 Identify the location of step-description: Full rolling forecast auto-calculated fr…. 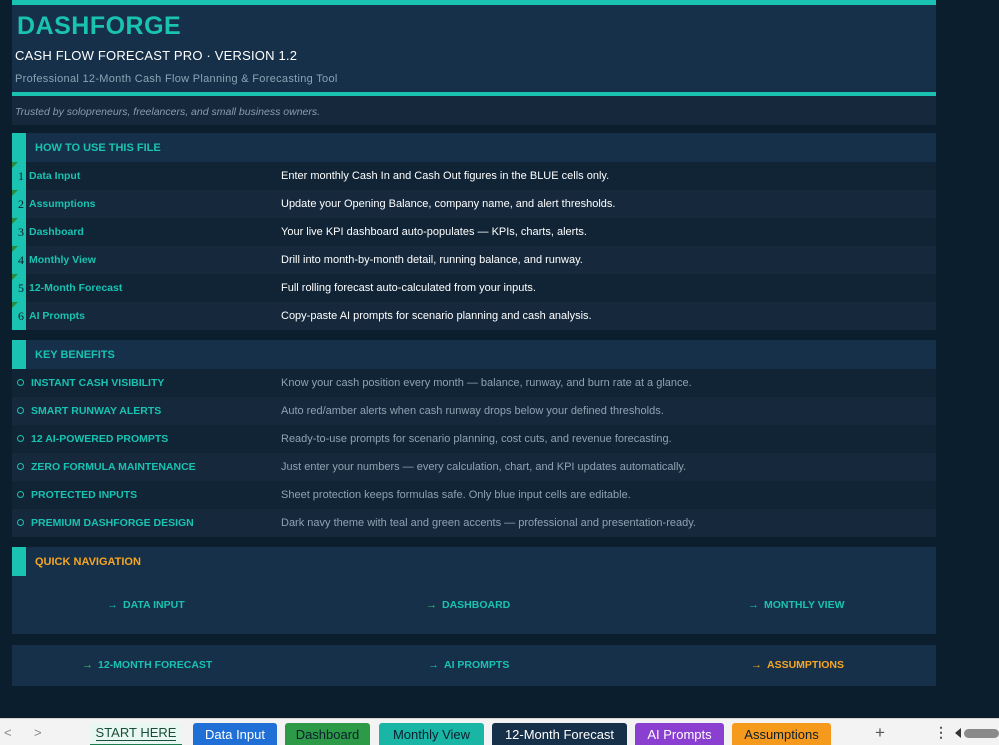
(408, 288).